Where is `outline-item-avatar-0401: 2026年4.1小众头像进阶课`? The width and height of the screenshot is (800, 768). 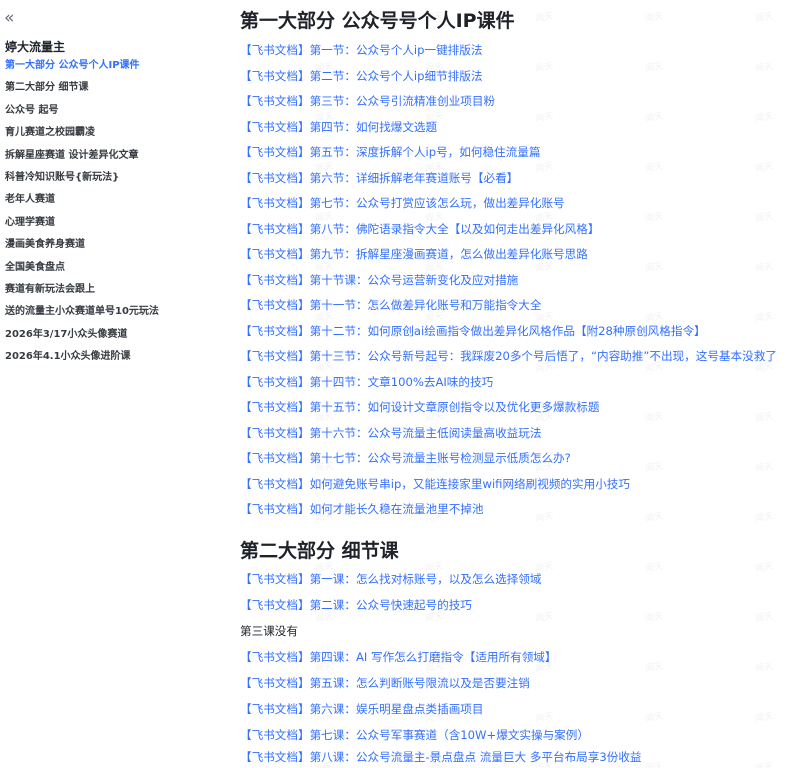
outline-item-avatar-0401: 2026年4.1小众头像进阶课 is located at coordinates (112, 357).